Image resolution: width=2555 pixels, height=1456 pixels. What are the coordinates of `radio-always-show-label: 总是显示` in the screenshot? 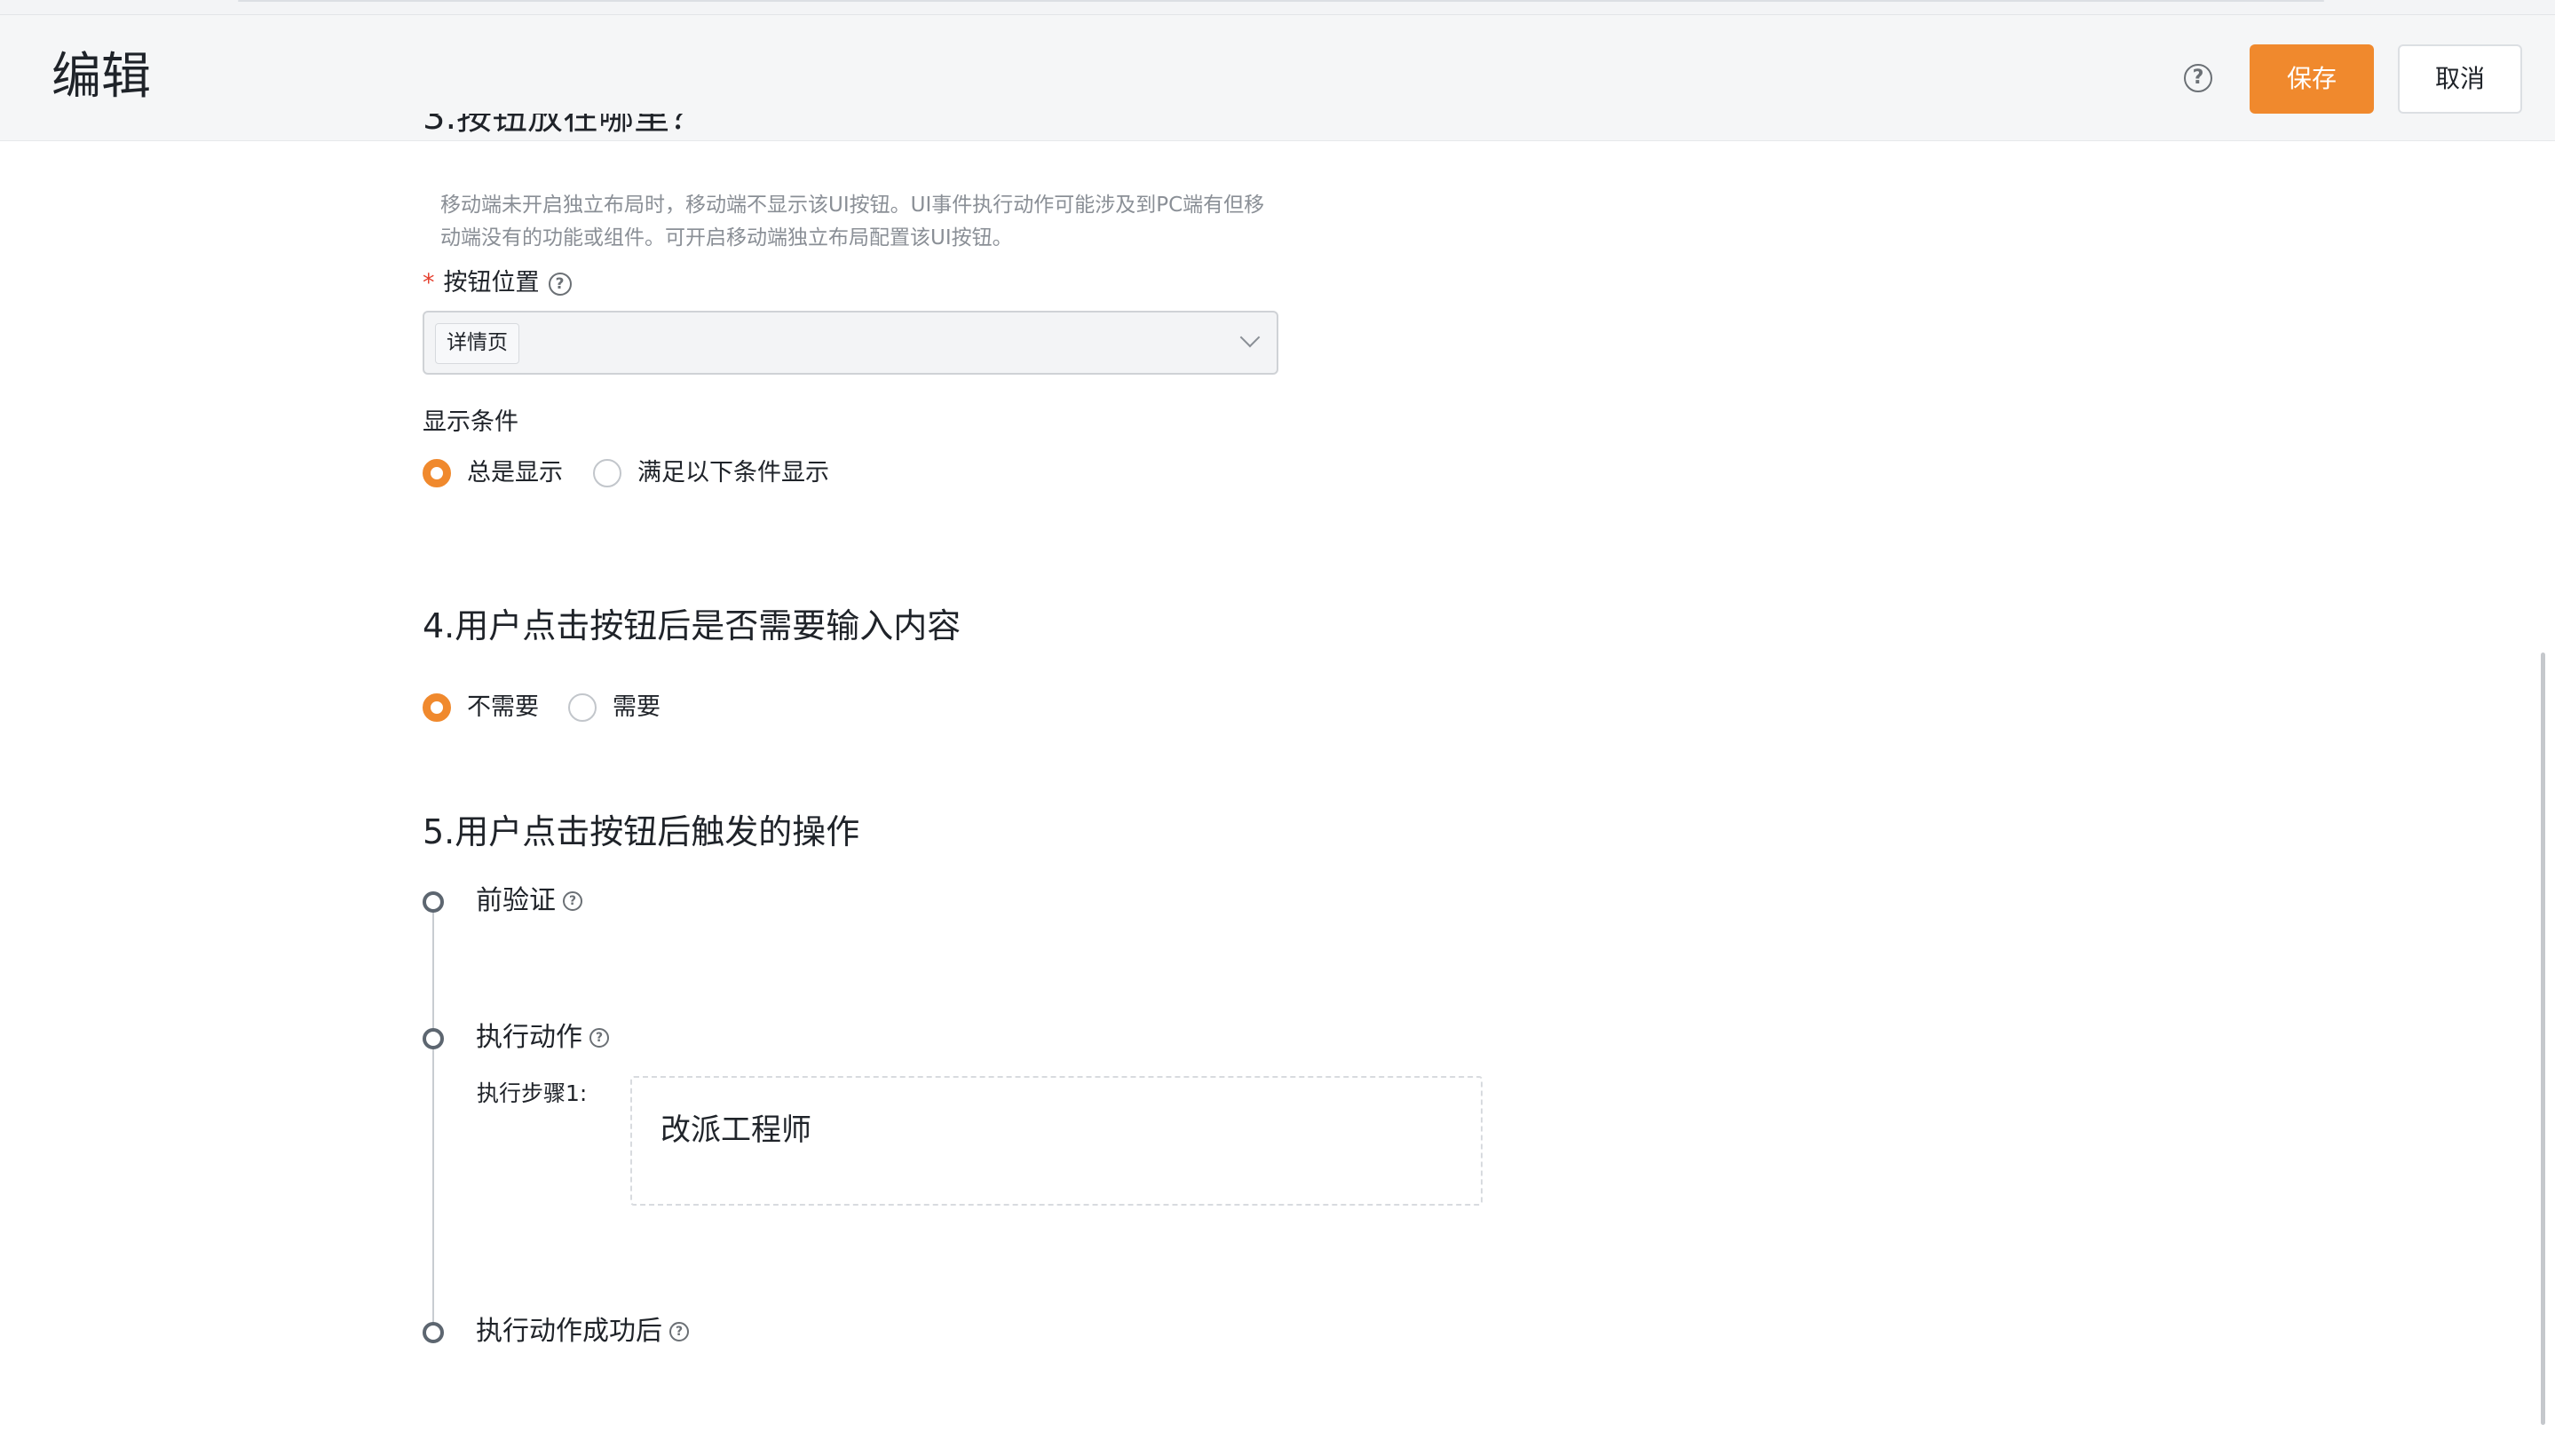 It's located at (515, 473).